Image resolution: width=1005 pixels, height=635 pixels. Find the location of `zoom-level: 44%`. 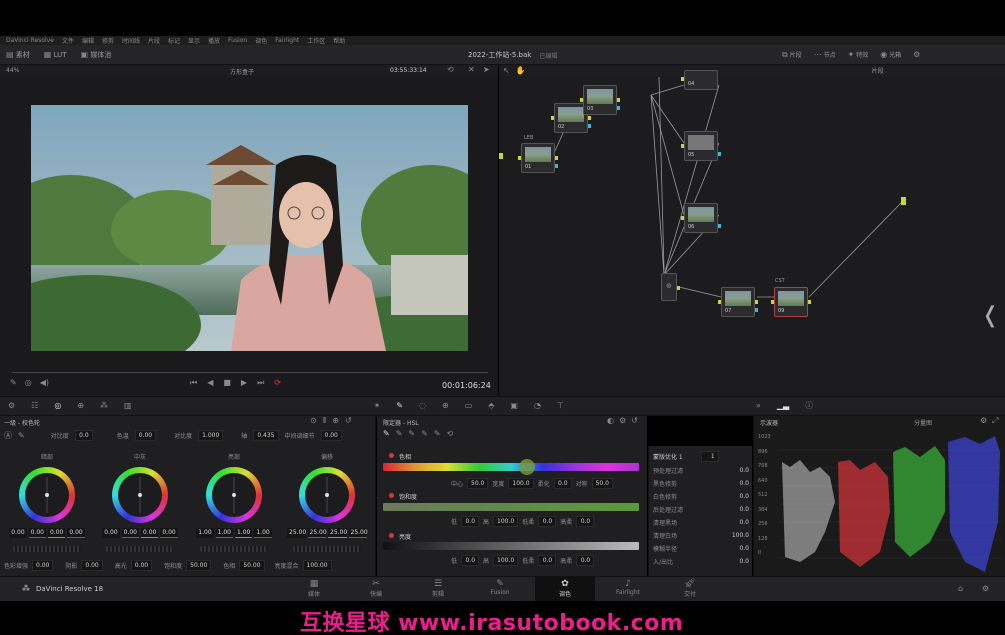

zoom-level: 44% is located at coordinates (12, 70).